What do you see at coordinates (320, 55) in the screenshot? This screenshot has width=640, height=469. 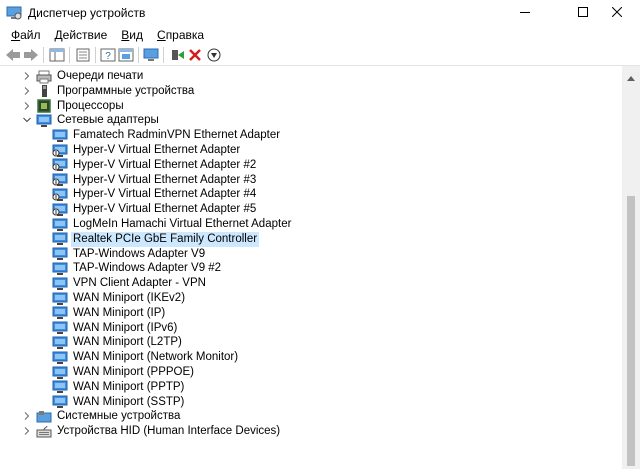 I see `toolbar: ?` at bounding box center [320, 55].